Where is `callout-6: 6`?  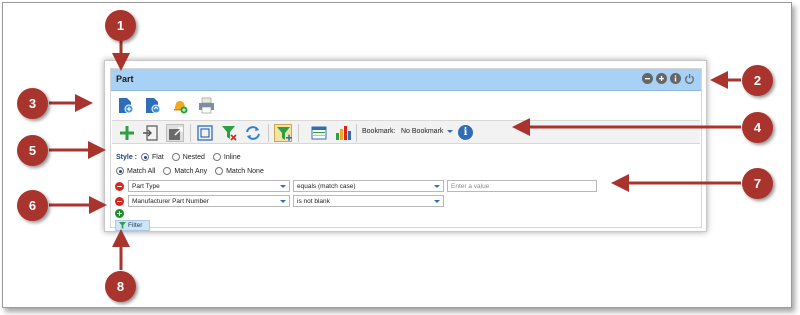 callout-6: 6 is located at coordinates (32, 205).